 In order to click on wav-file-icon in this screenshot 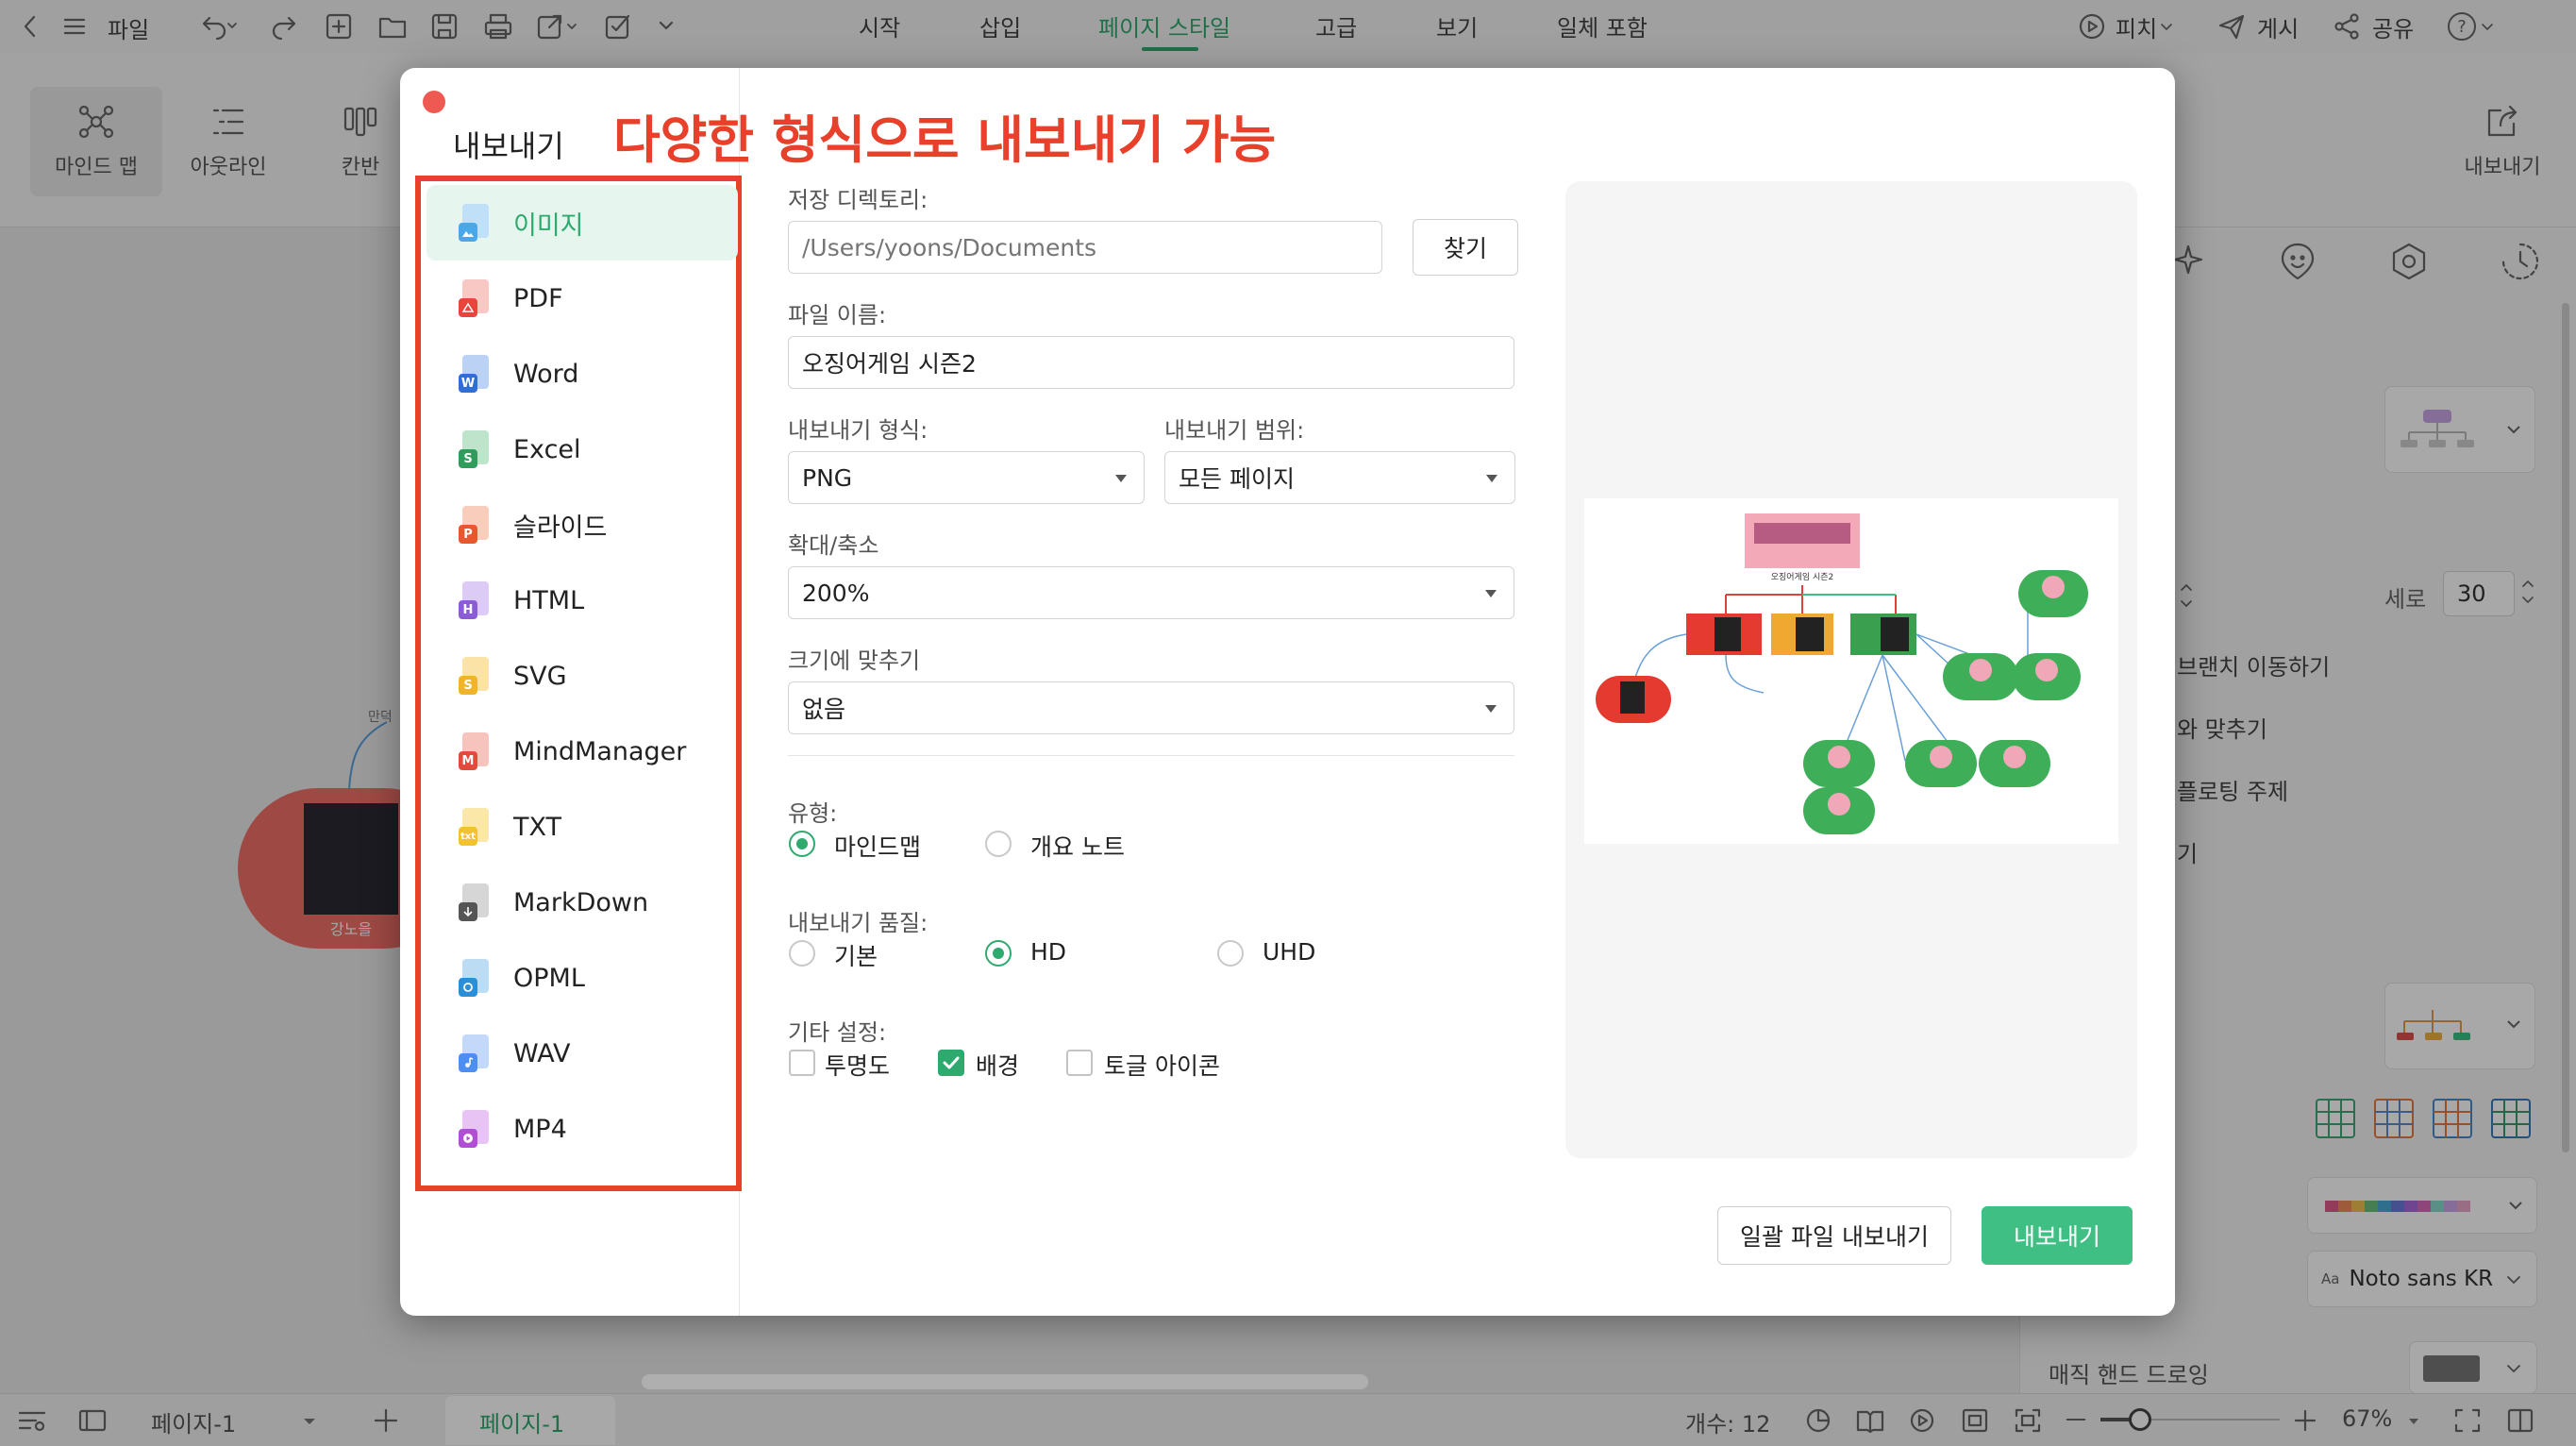, I will do `click(475, 1053)`.